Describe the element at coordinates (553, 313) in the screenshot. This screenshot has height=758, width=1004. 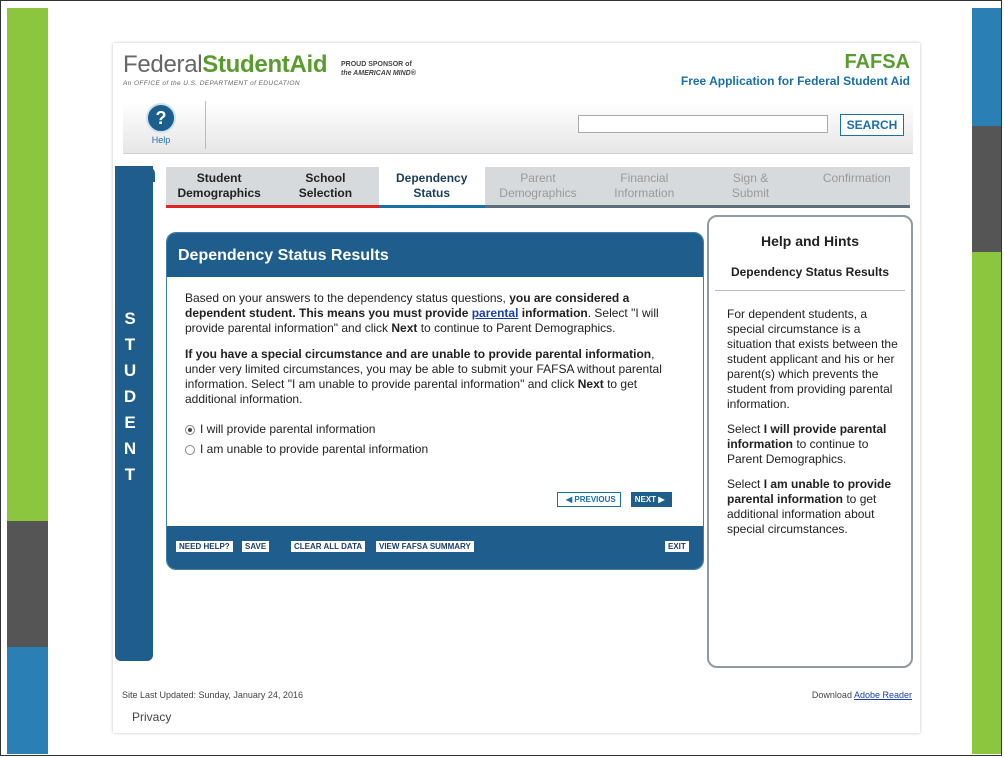
I see `text: information` at that location.